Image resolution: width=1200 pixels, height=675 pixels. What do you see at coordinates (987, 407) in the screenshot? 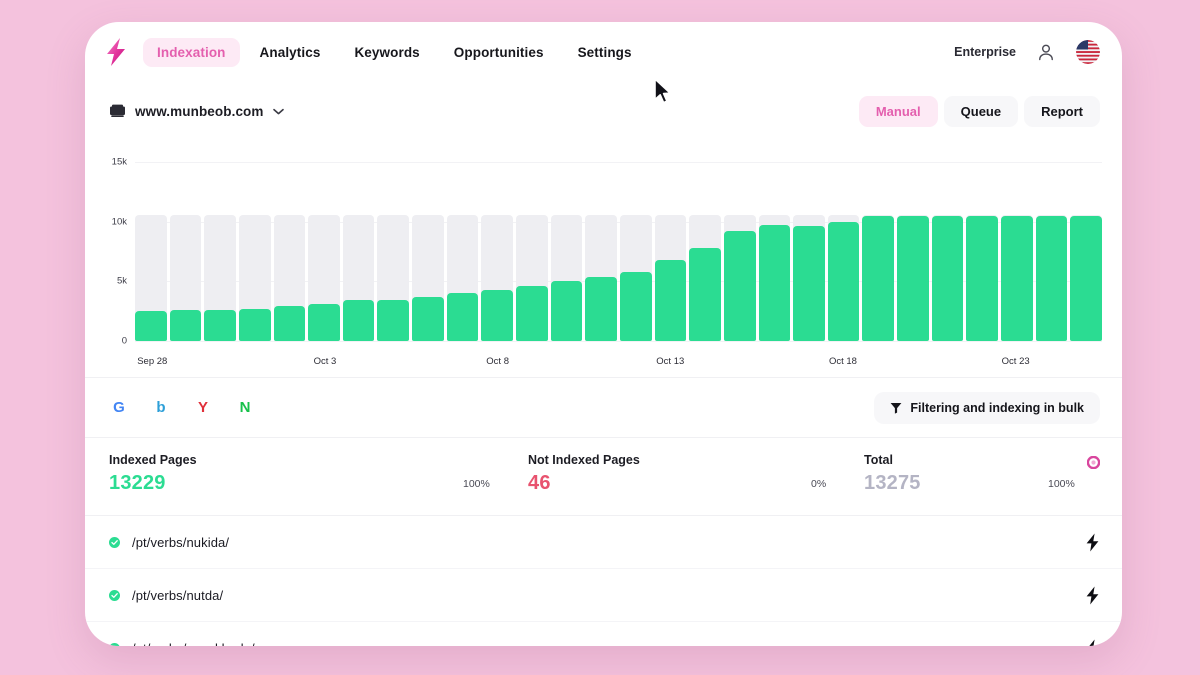
I see `bulk-filter-button: Filtering and indexing in bulk` at bounding box center [987, 407].